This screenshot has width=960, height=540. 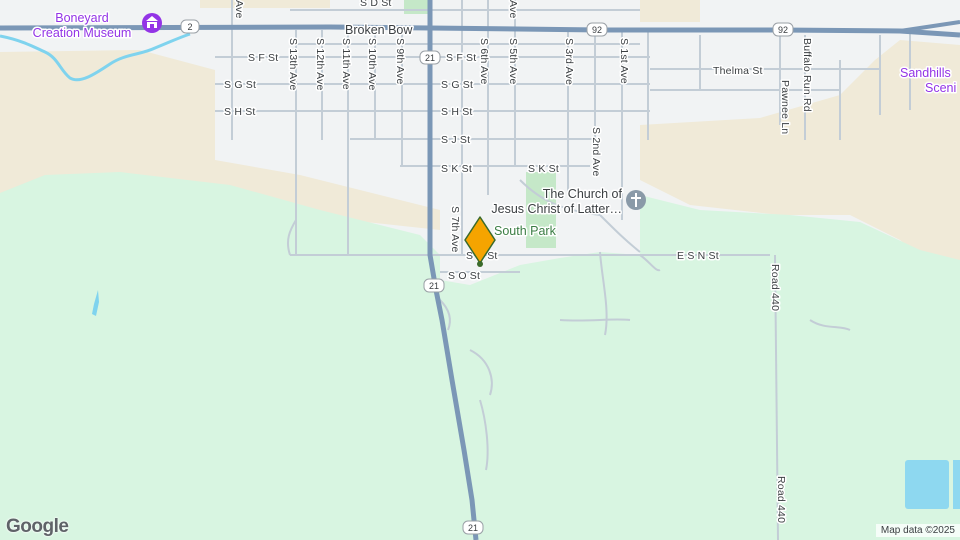 I want to click on street-buffalo-run: Buffalo Run Rd, so click(x=807, y=75).